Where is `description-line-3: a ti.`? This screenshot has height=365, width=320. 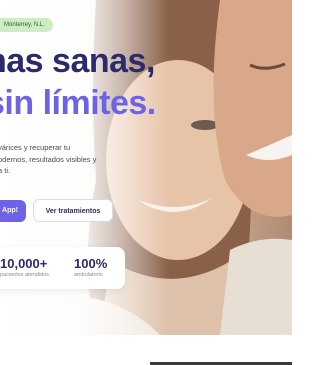 description-line-3: a ti. is located at coordinates (5, 170).